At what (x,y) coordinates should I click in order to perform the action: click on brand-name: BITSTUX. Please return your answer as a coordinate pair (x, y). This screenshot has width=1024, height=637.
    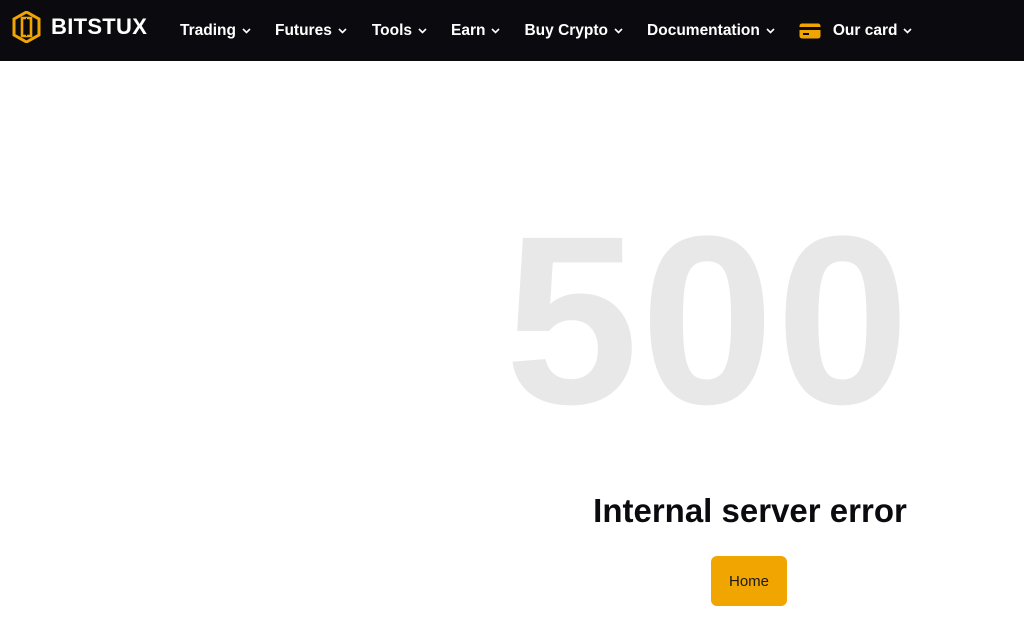
    Looking at the image, I should click on (99, 26).